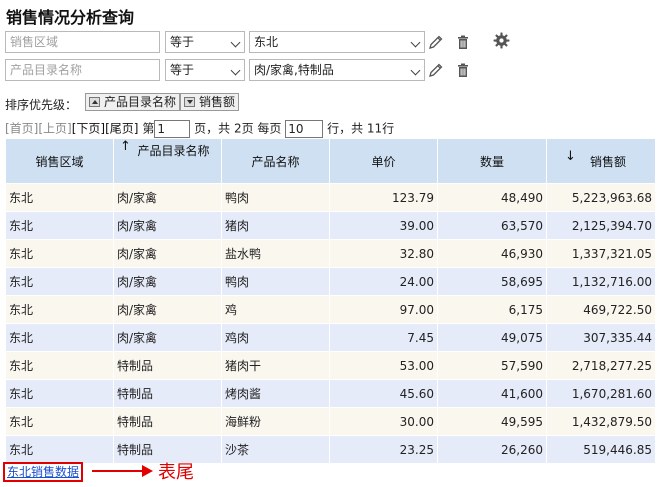 This screenshot has height=487, width=658. What do you see at coordinates (294, 70) in the screenshot?
I see `filter-value: 肉/家禽,特制品` at bounding box center [294, 70].